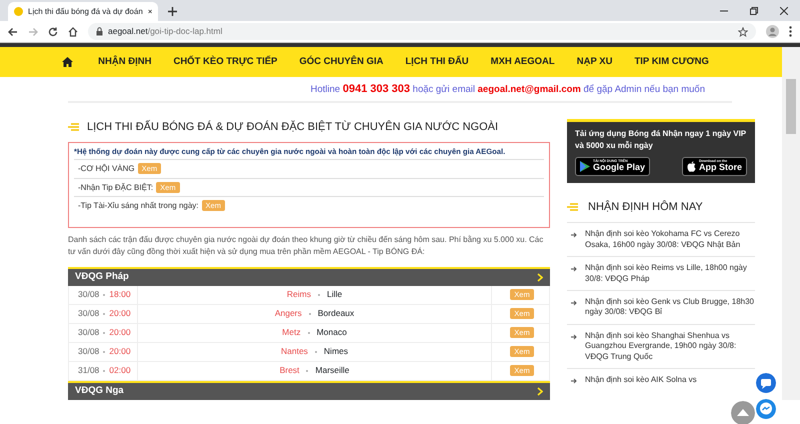 The height and width of the screenshot is (424, 800). Describe the element at coordinates (309, 276) in the screenshot. I see `league-header: VĐQG Pháp` at that location.